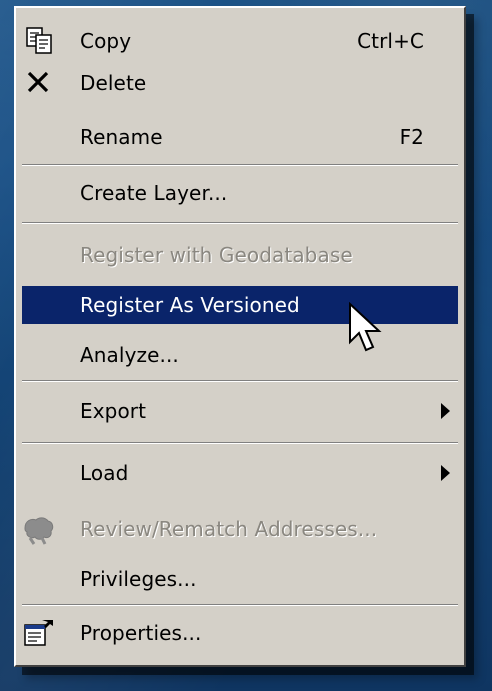  What do you see at coordinates (240, 411) in the screenshot?
I see `menu-item-export: Export` at bounding box center [240, 411].